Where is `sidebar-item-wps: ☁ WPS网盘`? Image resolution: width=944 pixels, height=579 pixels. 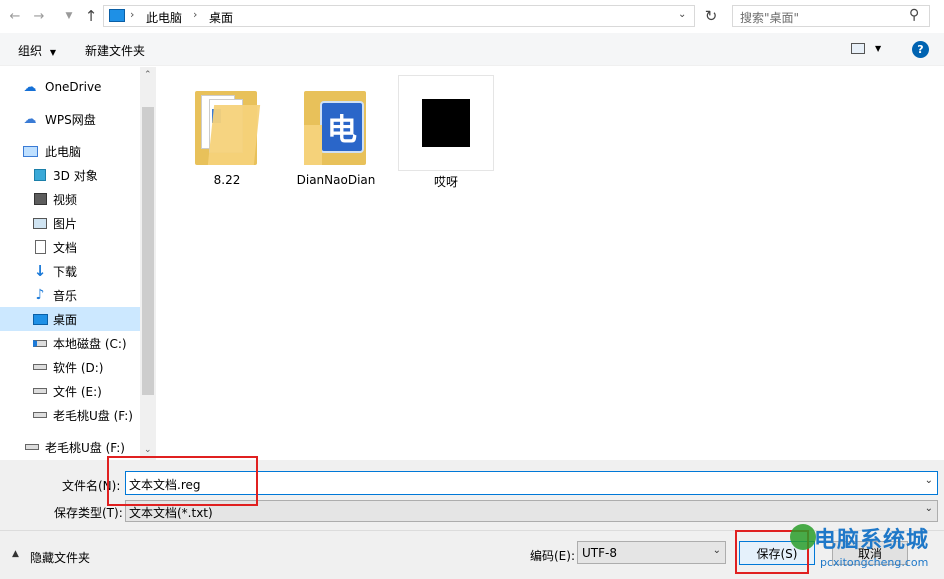
sidebar-item-wps: ☁ WPS网盘 is located at coordinates (70, 119).